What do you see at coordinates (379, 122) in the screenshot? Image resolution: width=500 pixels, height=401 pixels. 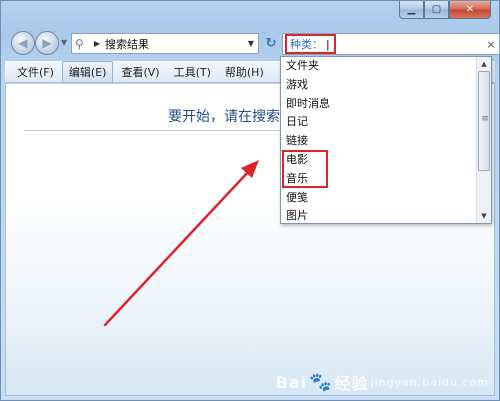 I see `kind-option-journal: 日记` at bounding box center [379, 122].